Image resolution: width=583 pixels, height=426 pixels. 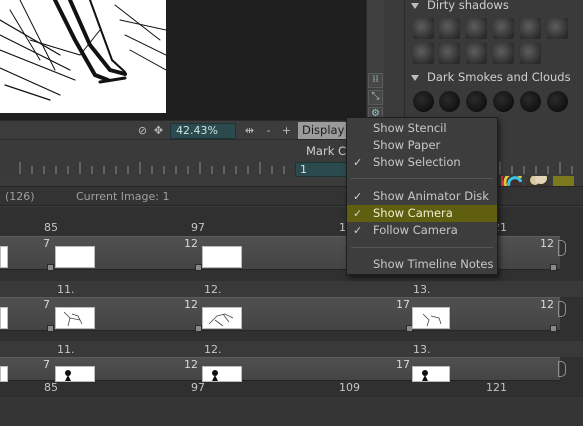 What do you see at coordinates (431, 196) in the screenshot?
I see `menu-item-label: Show Animator Disk` at bounding box center [431, 196].